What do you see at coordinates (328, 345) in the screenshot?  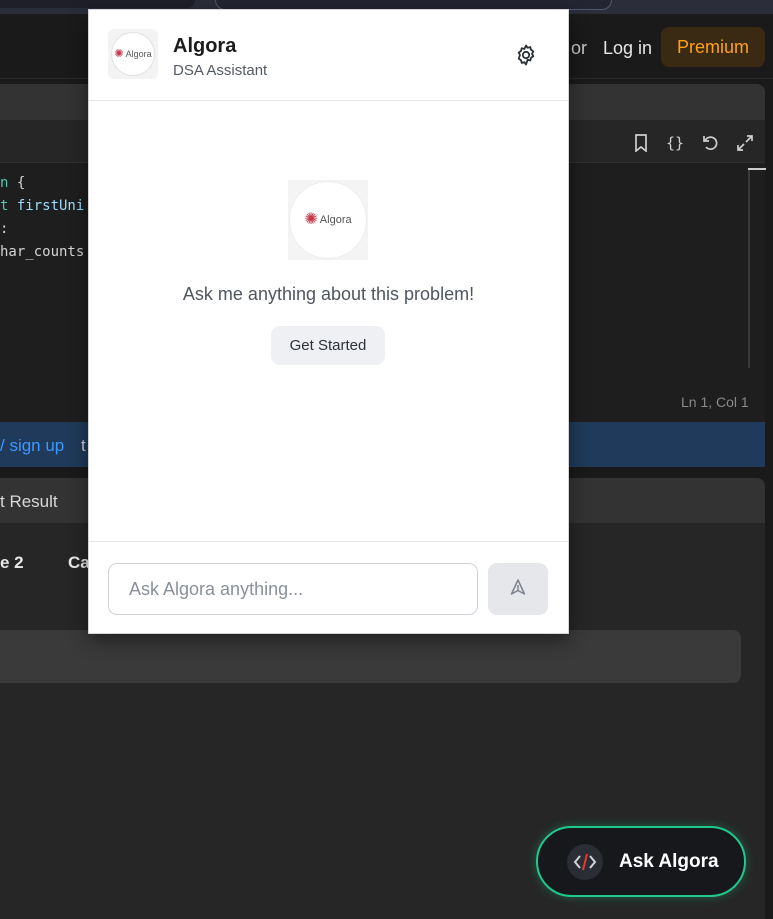 I see `get-started-button: Get Started` at bounding box center [328, 345].